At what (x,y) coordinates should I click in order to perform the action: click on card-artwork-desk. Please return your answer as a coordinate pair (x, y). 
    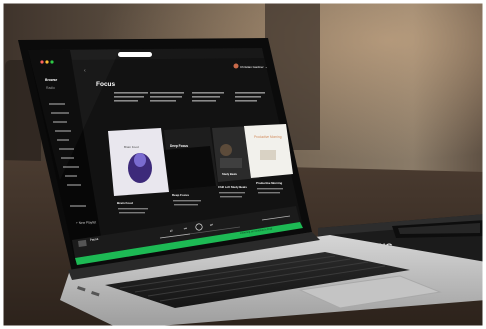
    Looking at the image, I should click on (231, 163).